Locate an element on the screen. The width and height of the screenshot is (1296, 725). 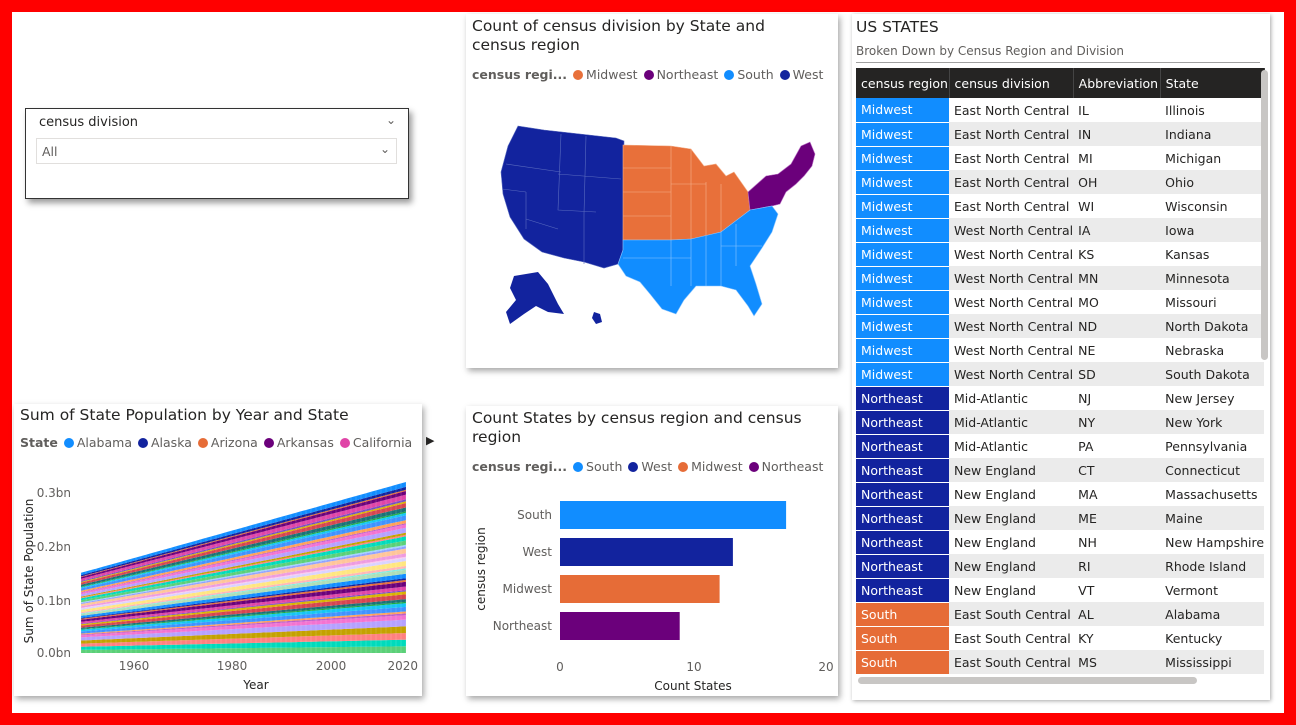
cell-abbreviation: IA is located at coordinates (1117, 230).